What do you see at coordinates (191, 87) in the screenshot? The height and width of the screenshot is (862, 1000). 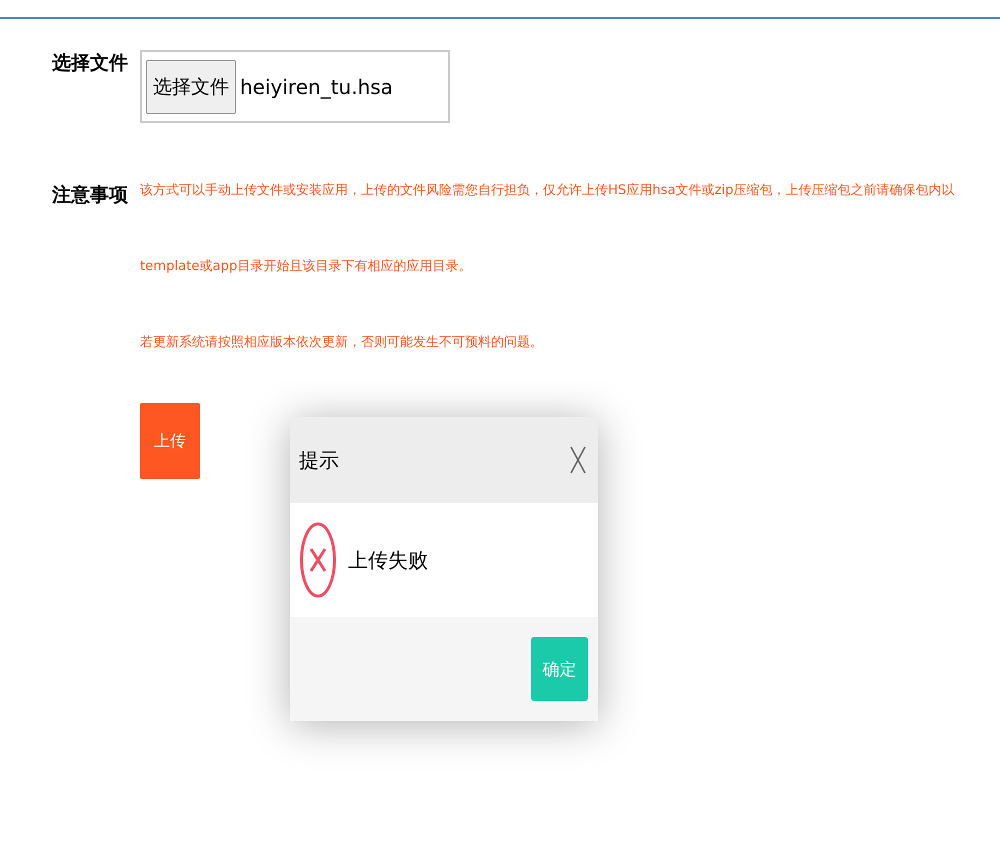 I see `choose-file-button: 选择文件` at bounding box center [191, 87].